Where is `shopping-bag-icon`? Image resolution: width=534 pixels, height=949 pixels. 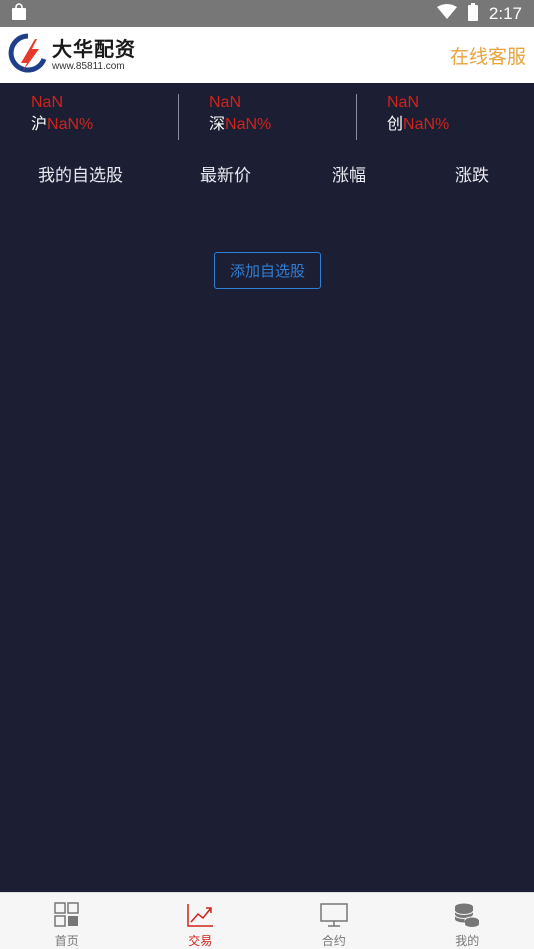 shopping-bag-icon is located at coordinates (19, 13).